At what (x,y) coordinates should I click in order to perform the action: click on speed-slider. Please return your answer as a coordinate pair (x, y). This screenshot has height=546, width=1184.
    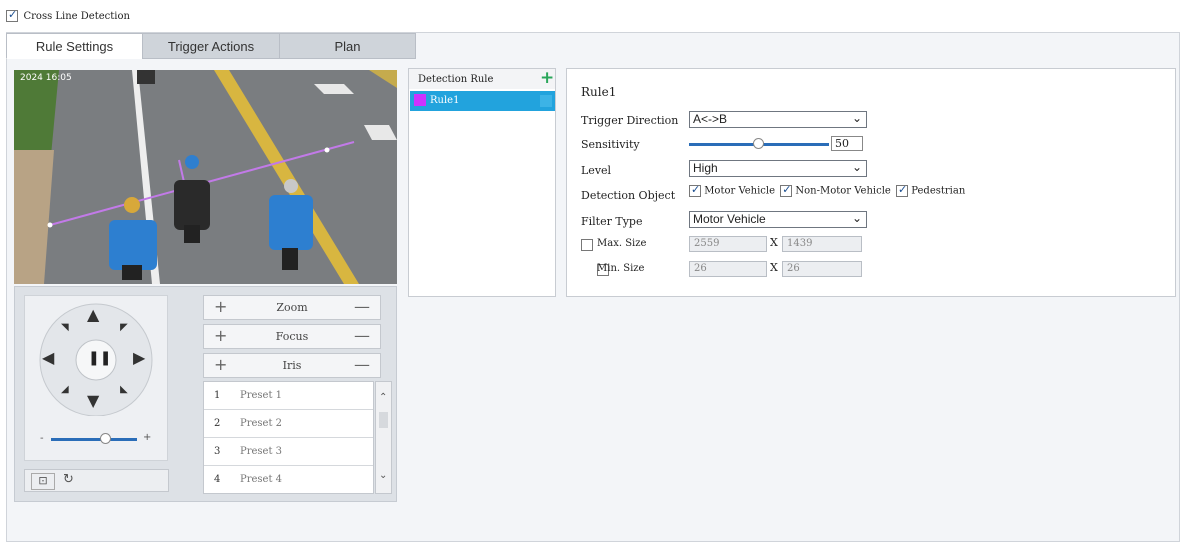
    Looking at the image, I should click on (94, 439).